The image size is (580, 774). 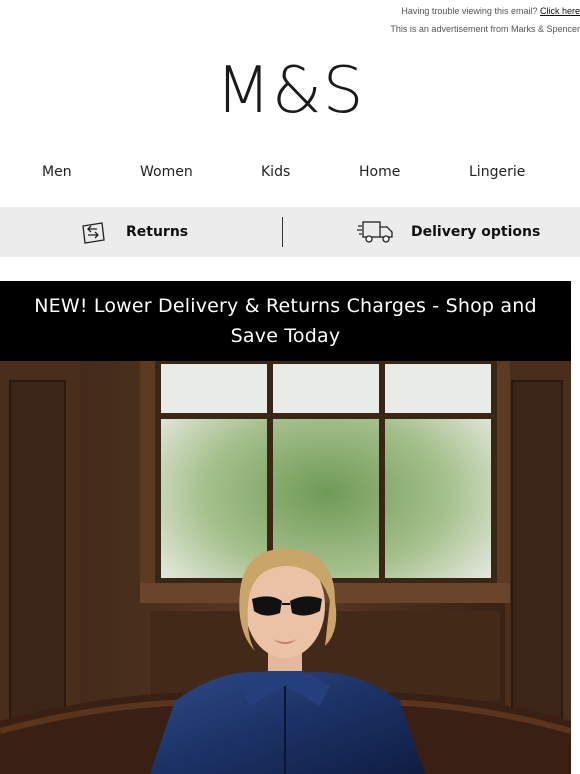 What do you see at coordinates (476, 232) in the screenshot?
I see `delivery-options-label: Delivery options` at bounding box center [476, 232].